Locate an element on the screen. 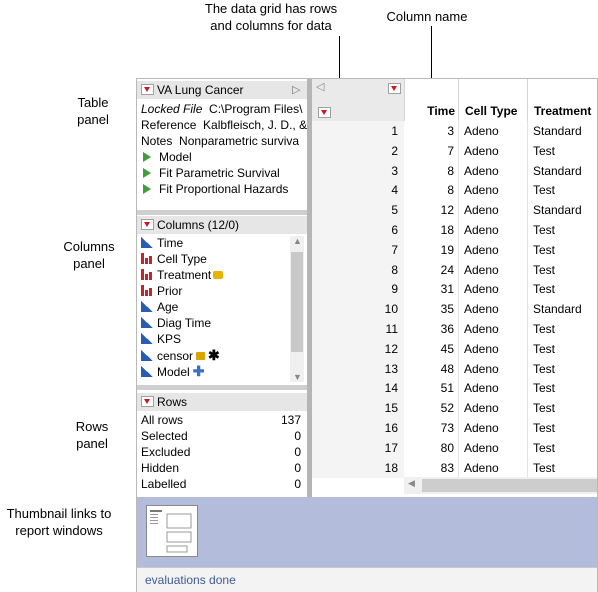  column-header-time: Time is located at coordinates (431, 100).